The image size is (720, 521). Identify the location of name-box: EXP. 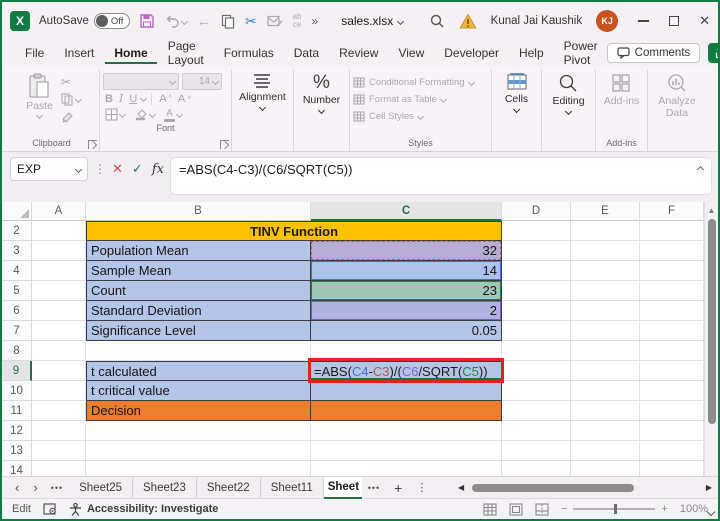
(49, 169).